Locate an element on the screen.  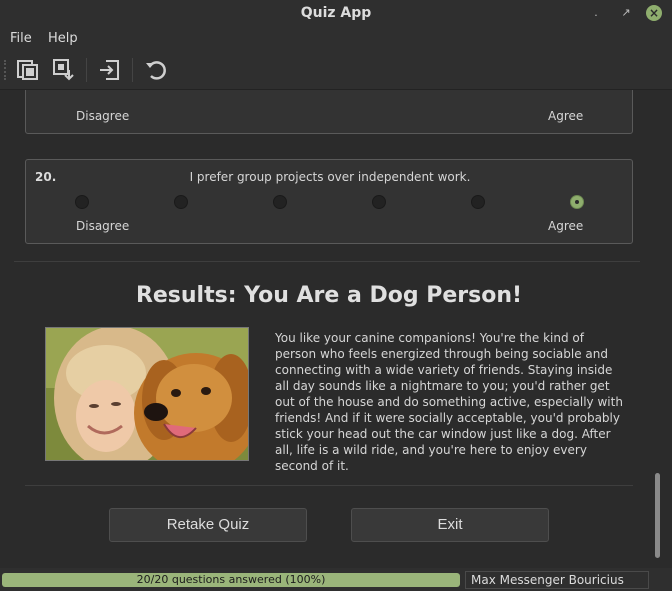
progress-bar: 20/20 questions answered (100%) is located at coordinates (231, 580).